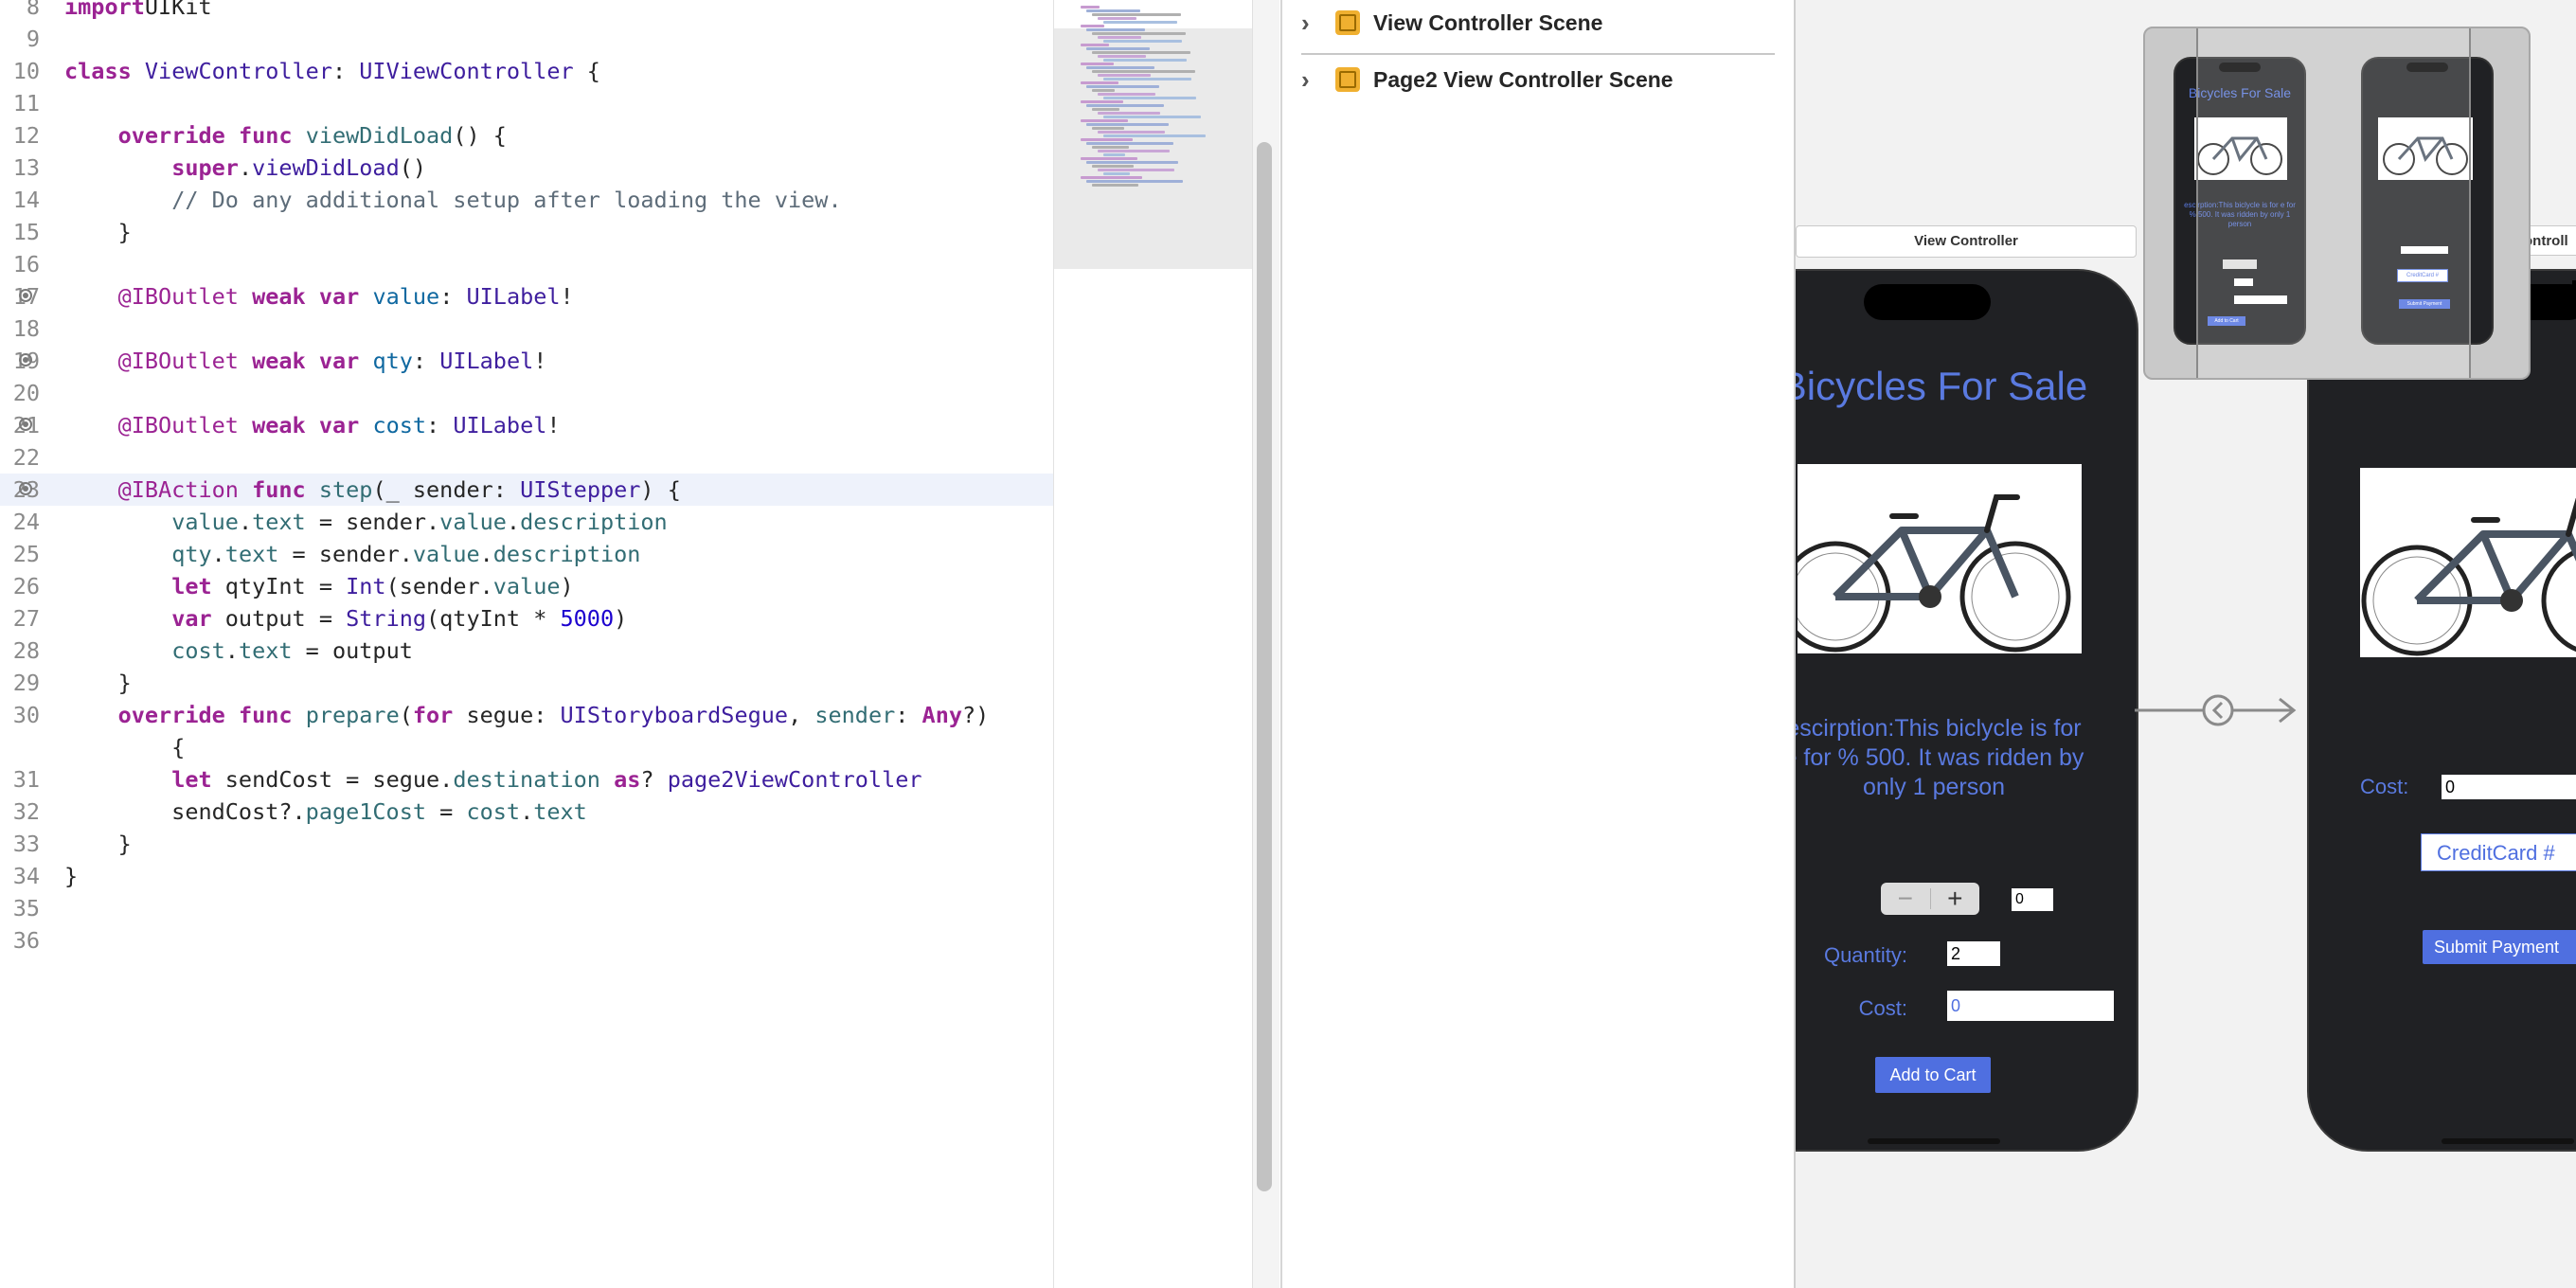  Describe the element at coordinates (20, 779) in the screenshot. I see `line-number: 31` at that location.